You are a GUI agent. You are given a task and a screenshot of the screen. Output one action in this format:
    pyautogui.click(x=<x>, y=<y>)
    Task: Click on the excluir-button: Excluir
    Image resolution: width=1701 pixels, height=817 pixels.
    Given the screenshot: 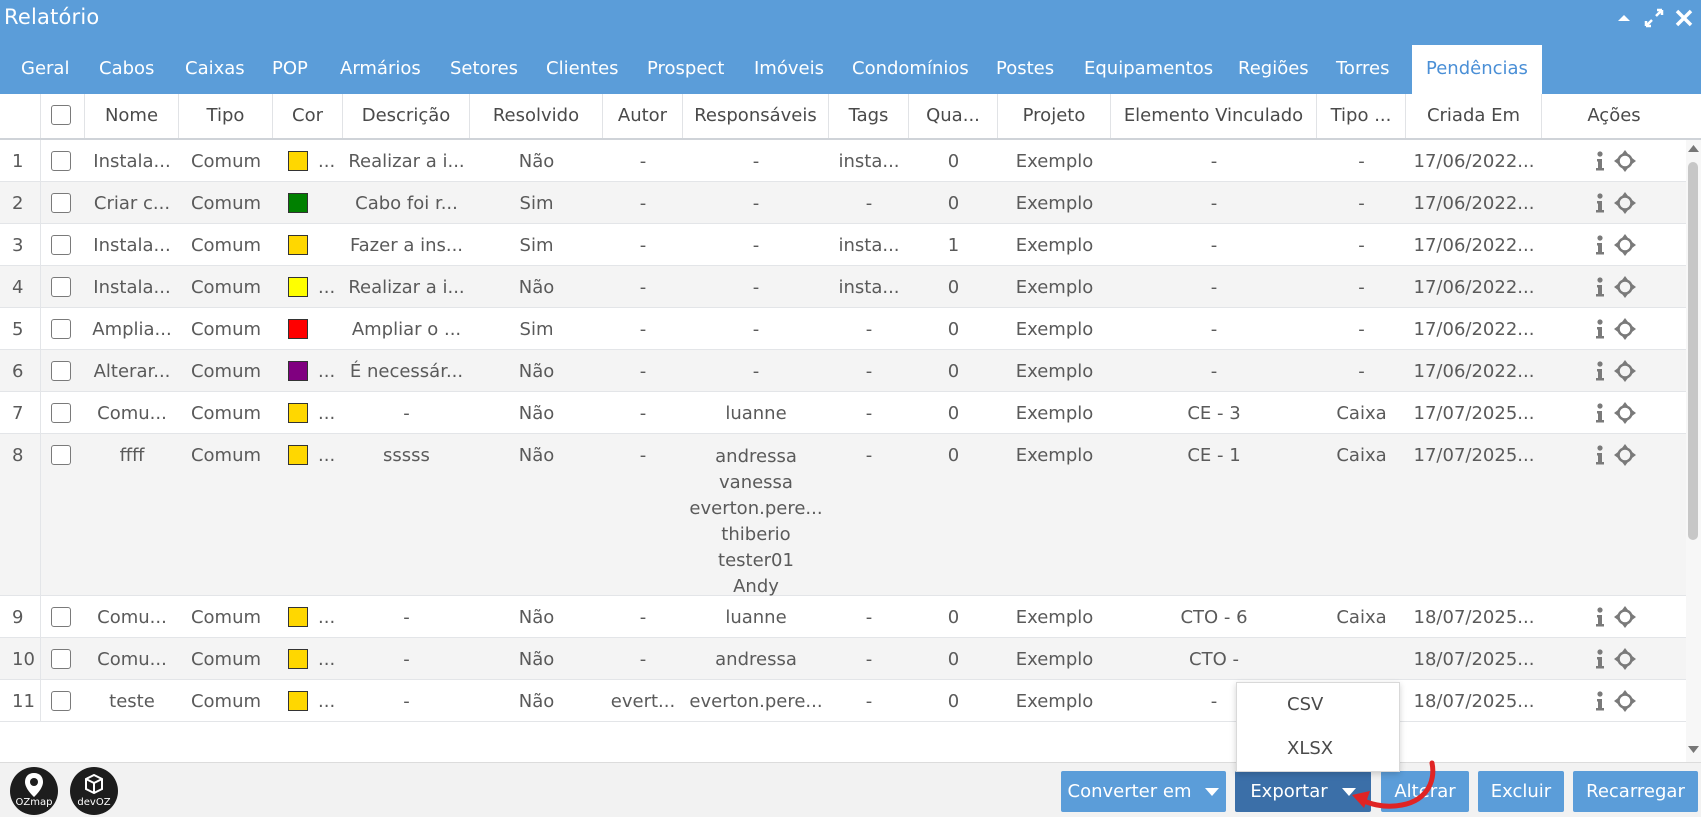 What is the action you would take?
    pyautogui.click(x=1521, y=791)
    